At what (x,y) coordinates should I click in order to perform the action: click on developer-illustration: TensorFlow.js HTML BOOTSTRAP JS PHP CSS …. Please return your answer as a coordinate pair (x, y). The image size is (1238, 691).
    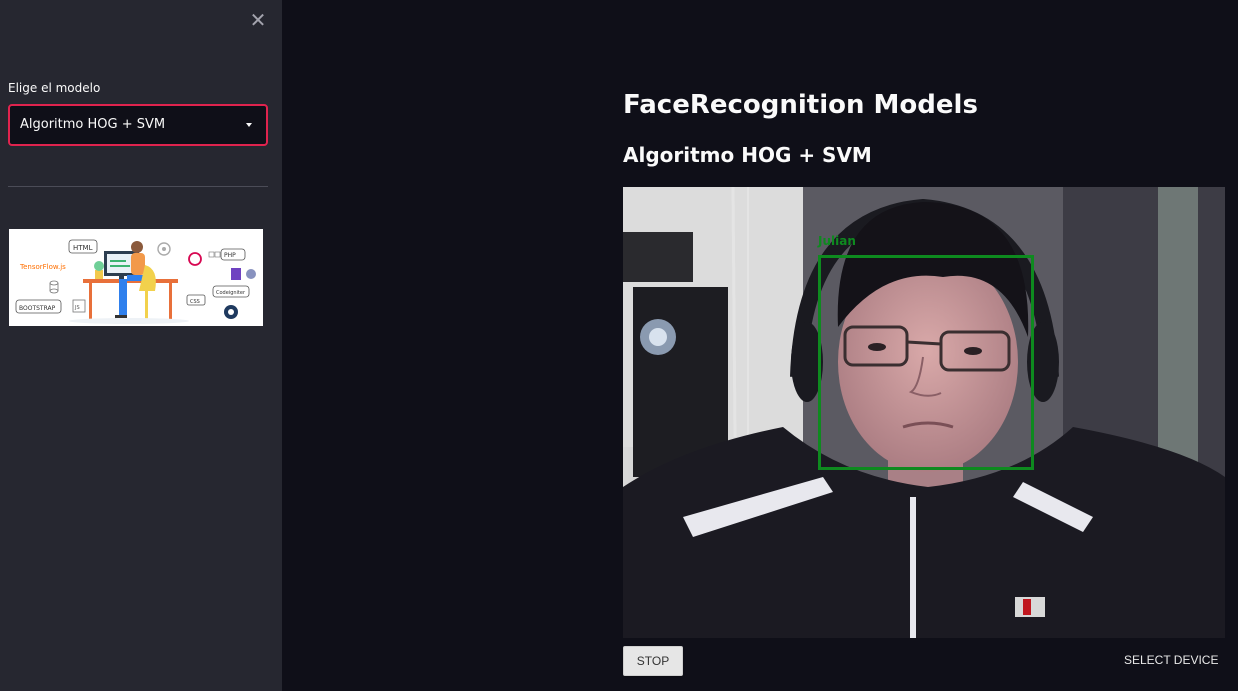
    Looking at the image, I should click on (136, 277).